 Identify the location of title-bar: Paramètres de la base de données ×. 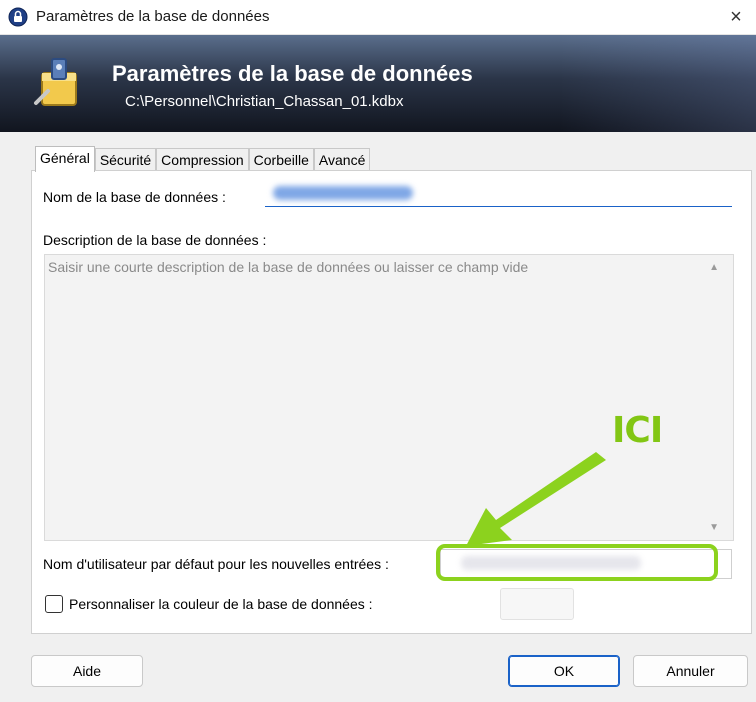
(378, 17).